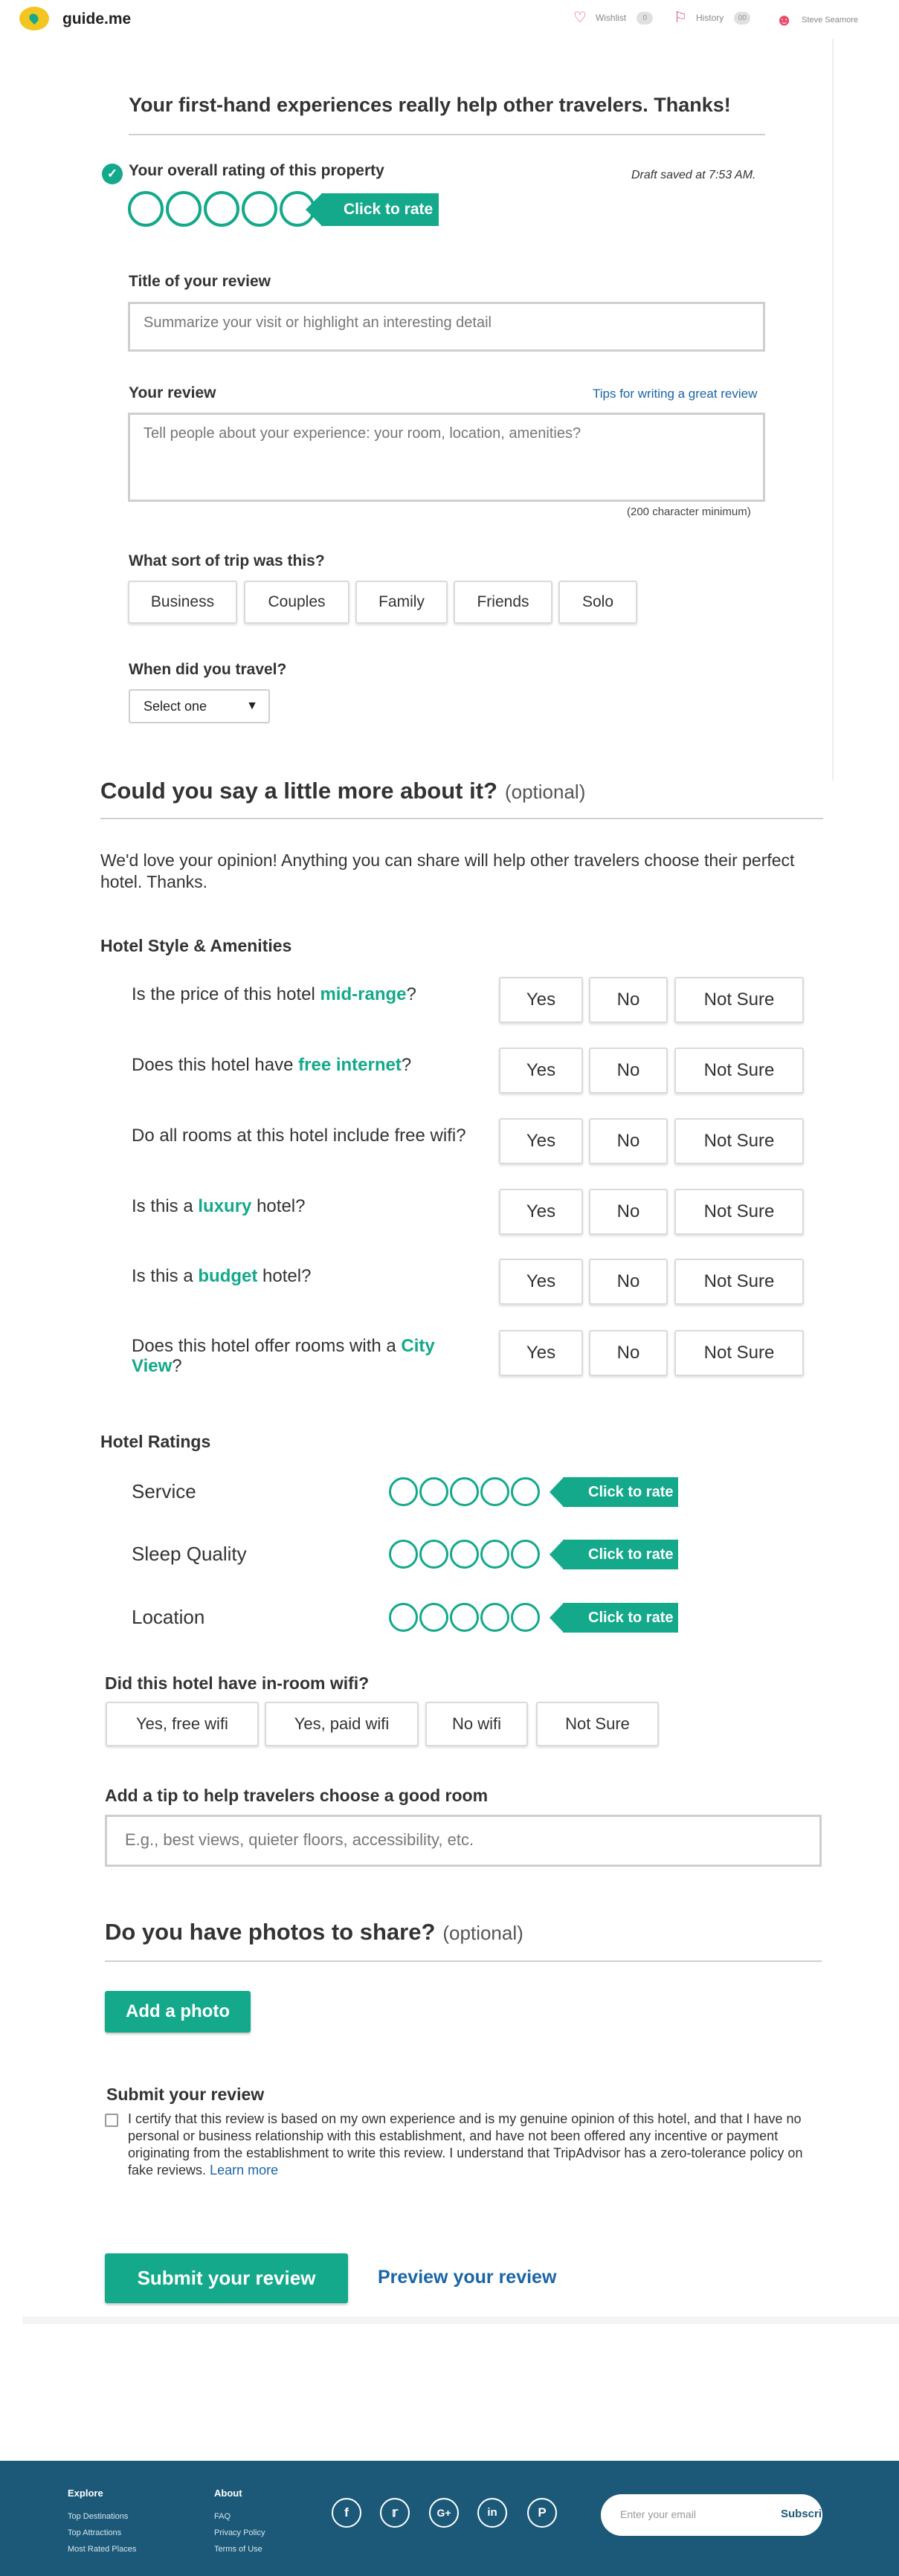 This screenshot has width=899, height=2576. Describe the element at coordinates (238, 2549) in the screenshot. I see `footer-link: Terms of Use` at that location.